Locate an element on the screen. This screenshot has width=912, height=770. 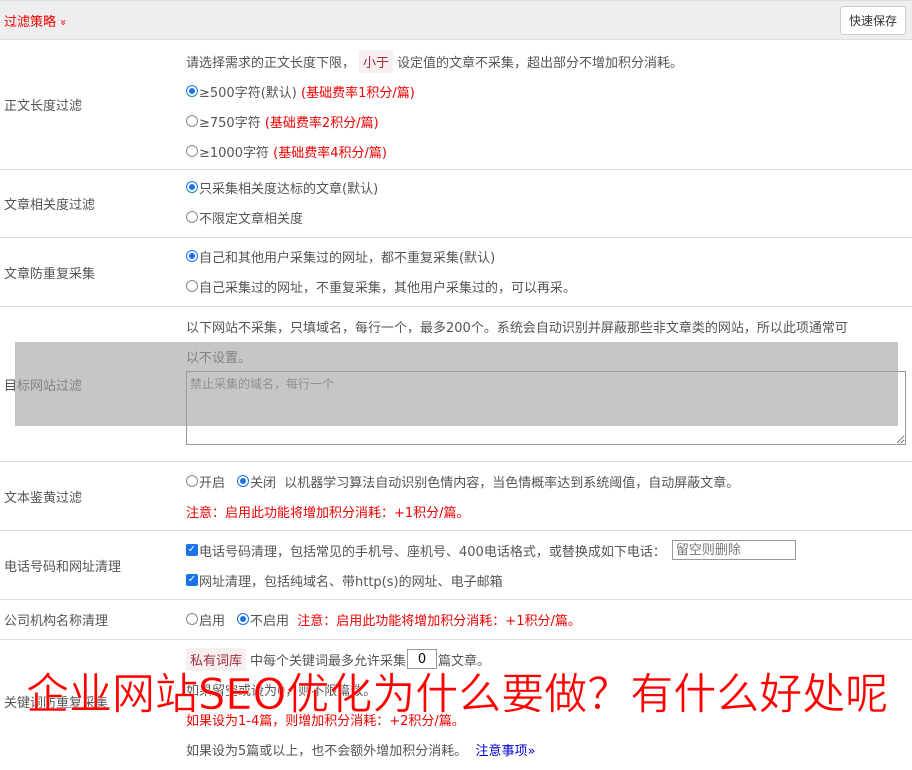
radio-1000: ≥1000字符 (基础费率4积分/篇) is located at coordinates (549, 151).